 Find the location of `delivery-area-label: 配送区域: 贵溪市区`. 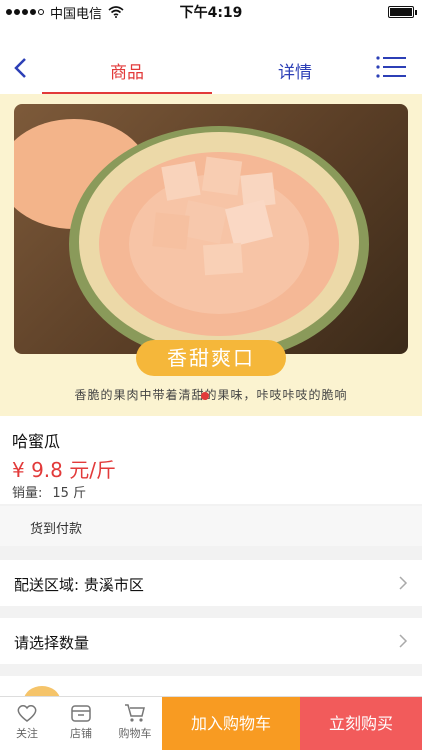

delivery-area-label: 配送区域: 贵溪市区 is located at coordinates (79, 585).